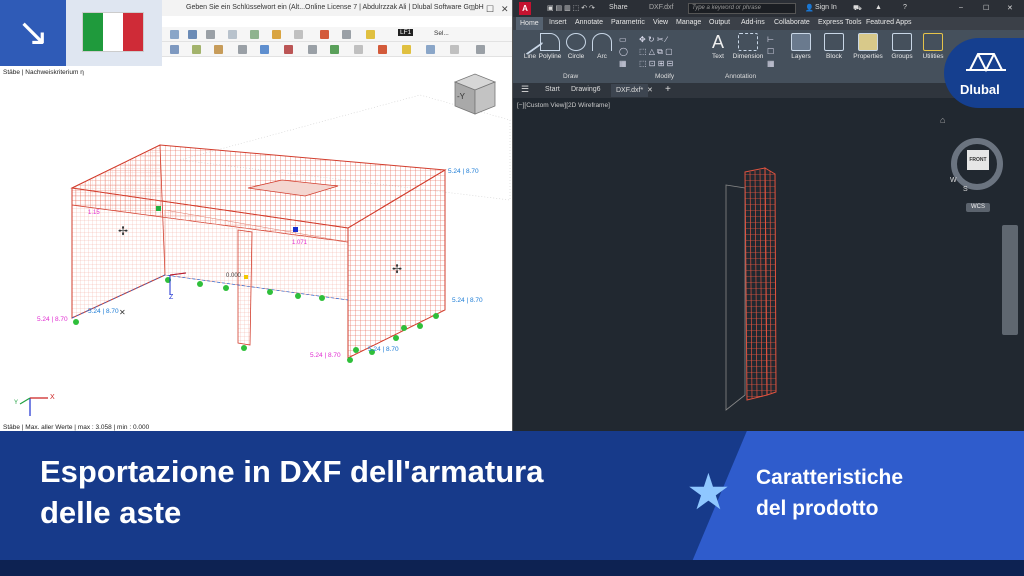 The height and width of the screenshot is (576, 1024). I want to click on axis-label-x: X, so click(52, 397).